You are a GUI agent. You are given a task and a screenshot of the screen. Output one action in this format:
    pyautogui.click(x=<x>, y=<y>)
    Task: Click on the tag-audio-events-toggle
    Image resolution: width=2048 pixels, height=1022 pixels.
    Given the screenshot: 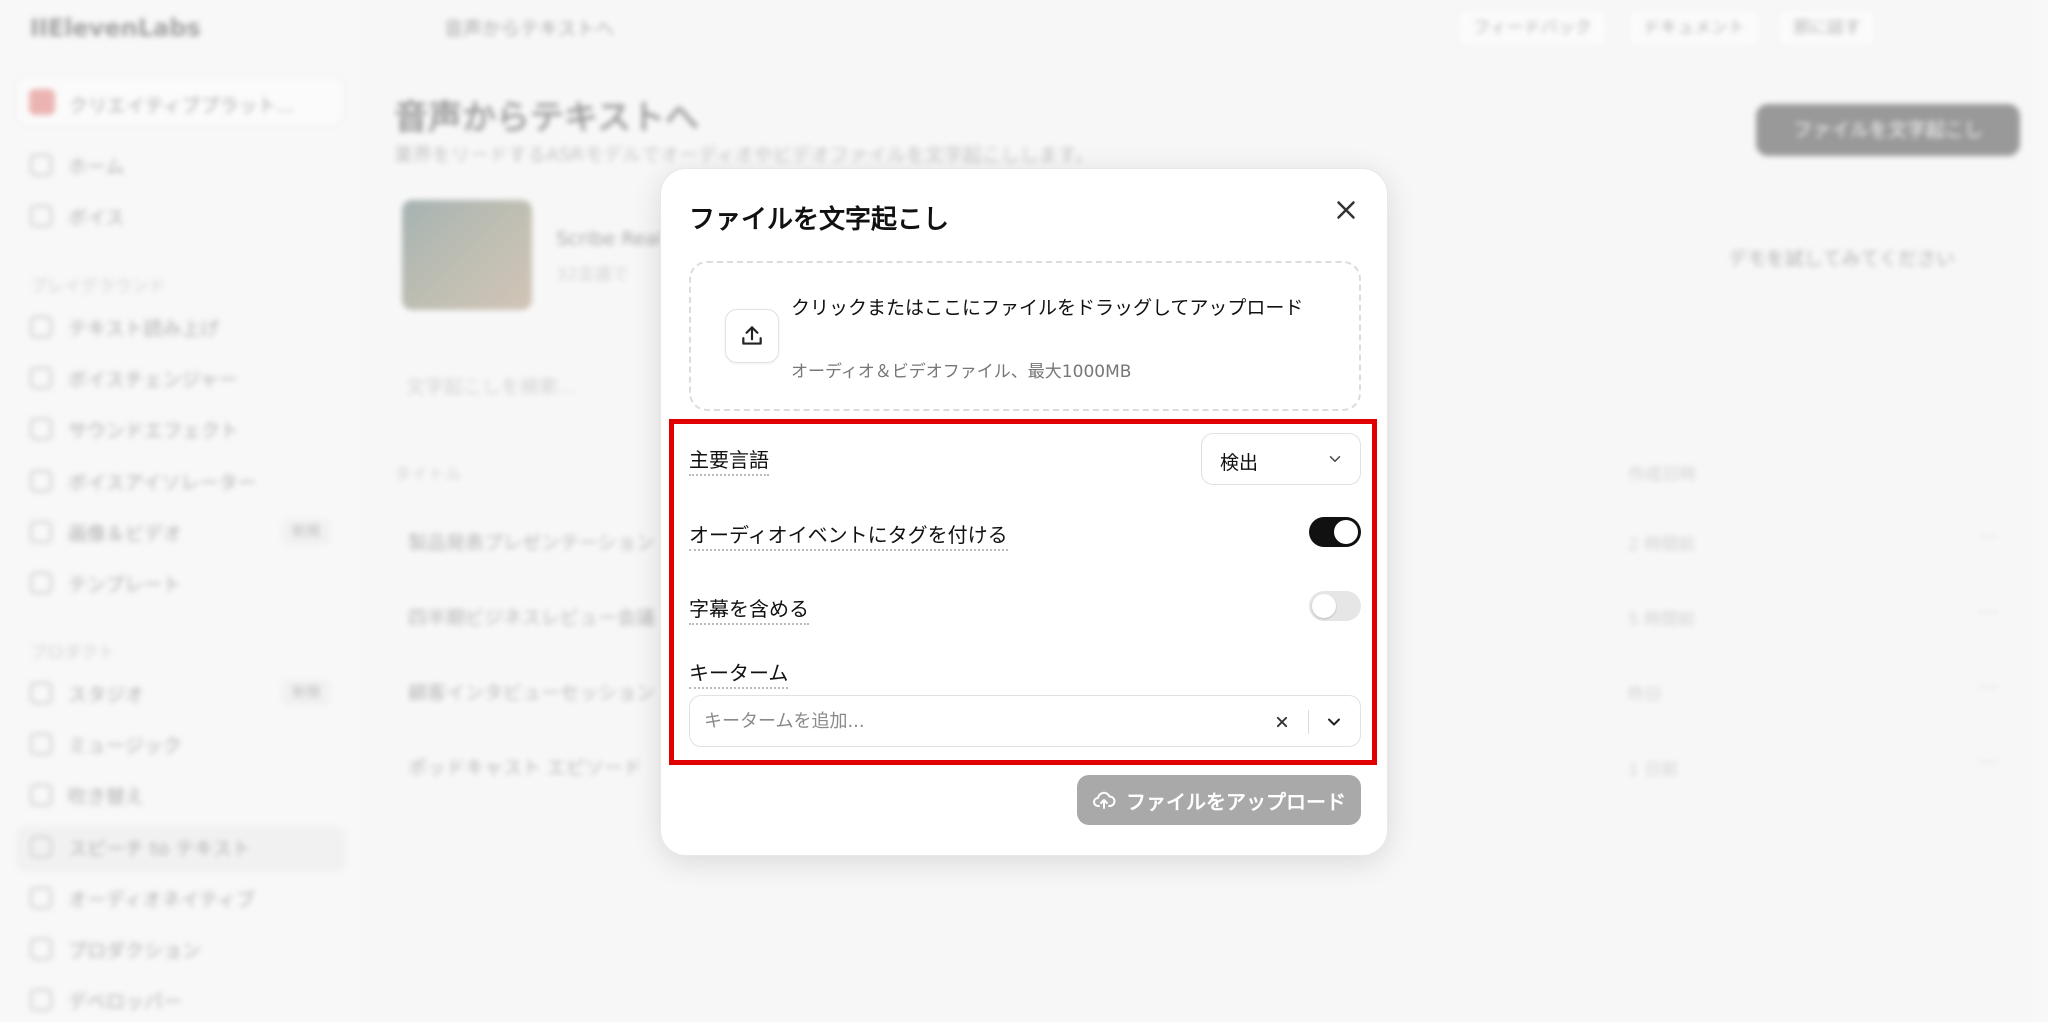 What is the action you would take?
    pyautogui.click(x=1335, y=532)
    